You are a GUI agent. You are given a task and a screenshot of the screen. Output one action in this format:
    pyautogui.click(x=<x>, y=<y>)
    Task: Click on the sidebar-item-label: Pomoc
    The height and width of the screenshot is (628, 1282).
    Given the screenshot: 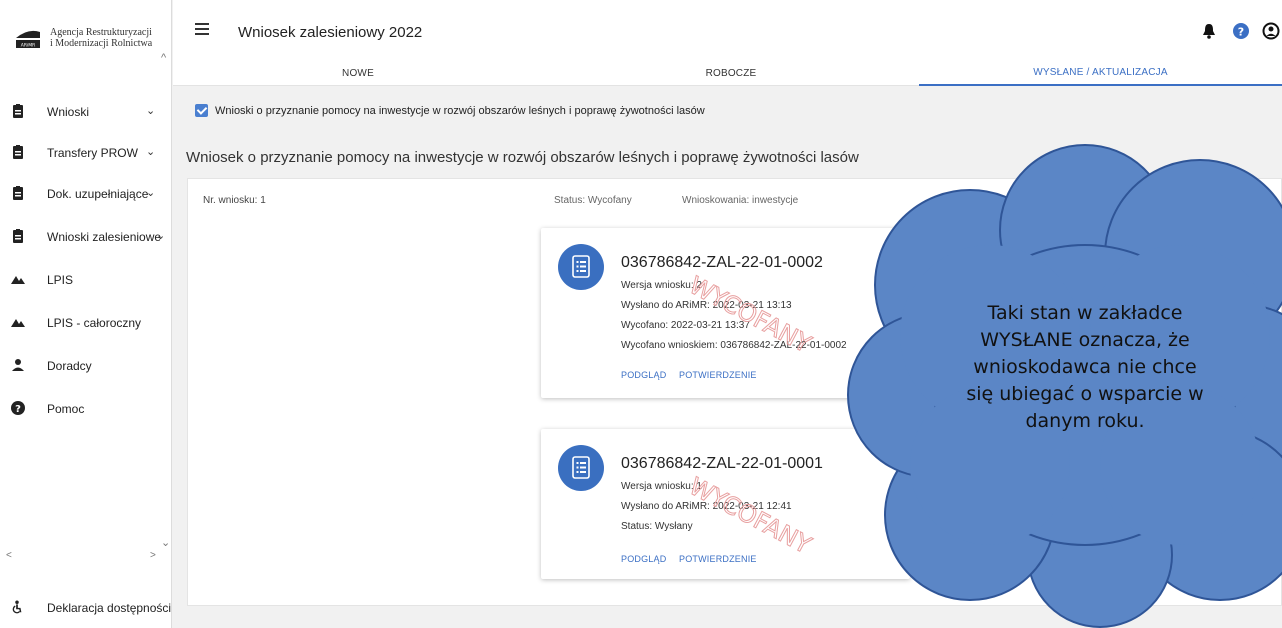 What is the action you would take?
    pyautogui.click(x=66, y=409)
    